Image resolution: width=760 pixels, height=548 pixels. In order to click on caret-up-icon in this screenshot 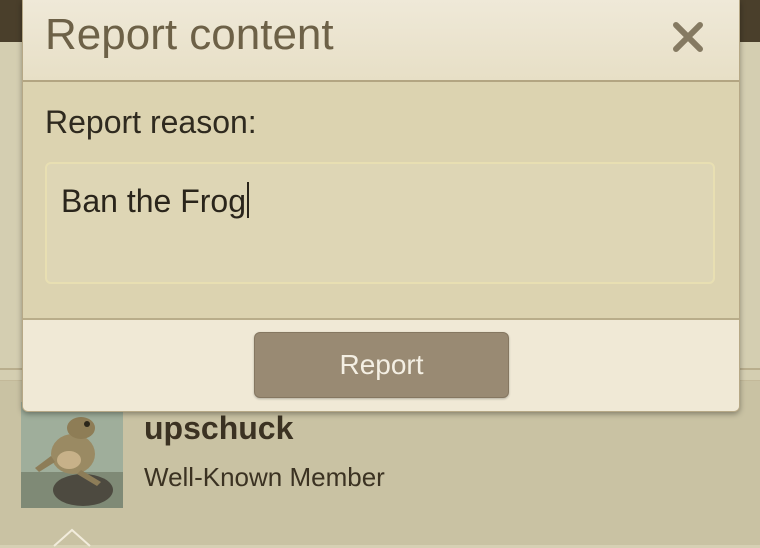, I will do `click(72, 537)`.